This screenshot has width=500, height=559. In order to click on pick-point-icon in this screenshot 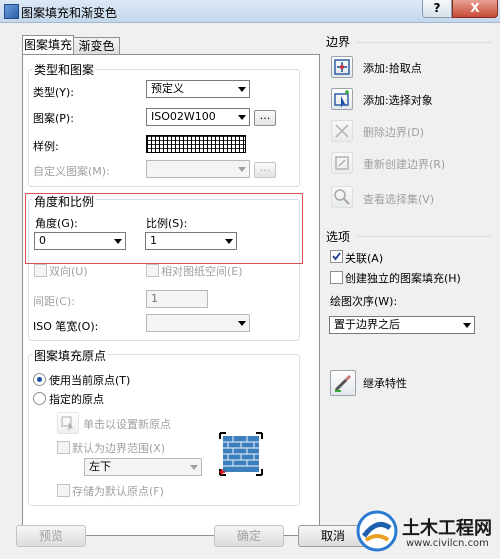, I will do `click(342, 67)`.